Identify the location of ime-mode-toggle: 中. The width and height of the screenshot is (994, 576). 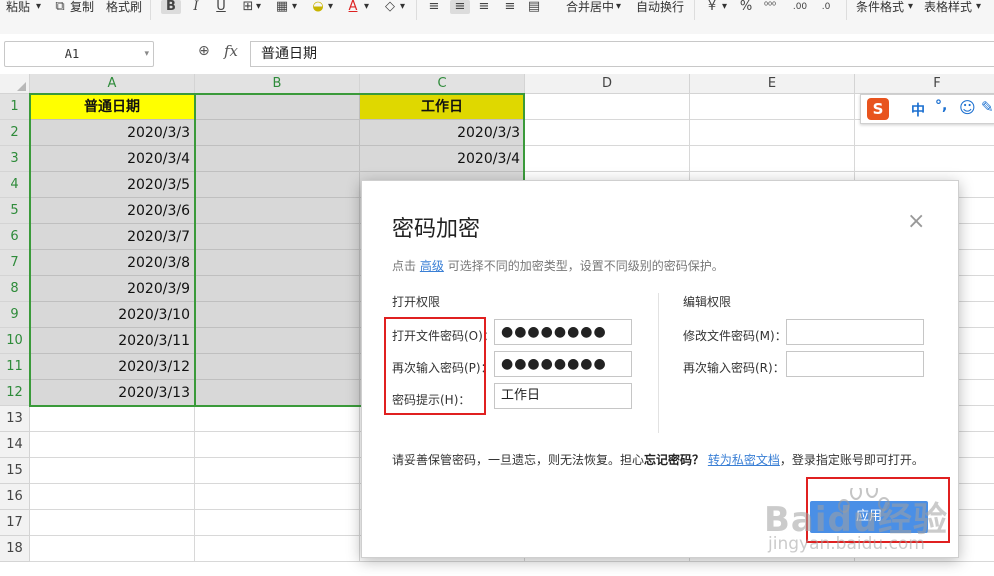
(918, 110).